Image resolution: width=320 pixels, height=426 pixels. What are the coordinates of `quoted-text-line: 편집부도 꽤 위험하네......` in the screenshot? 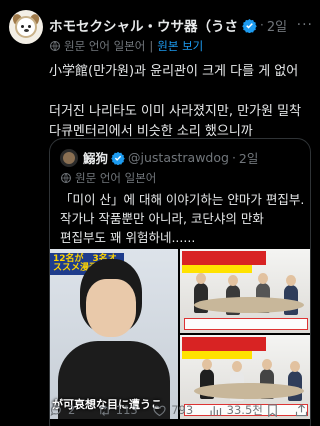 It's located at (128, 237).